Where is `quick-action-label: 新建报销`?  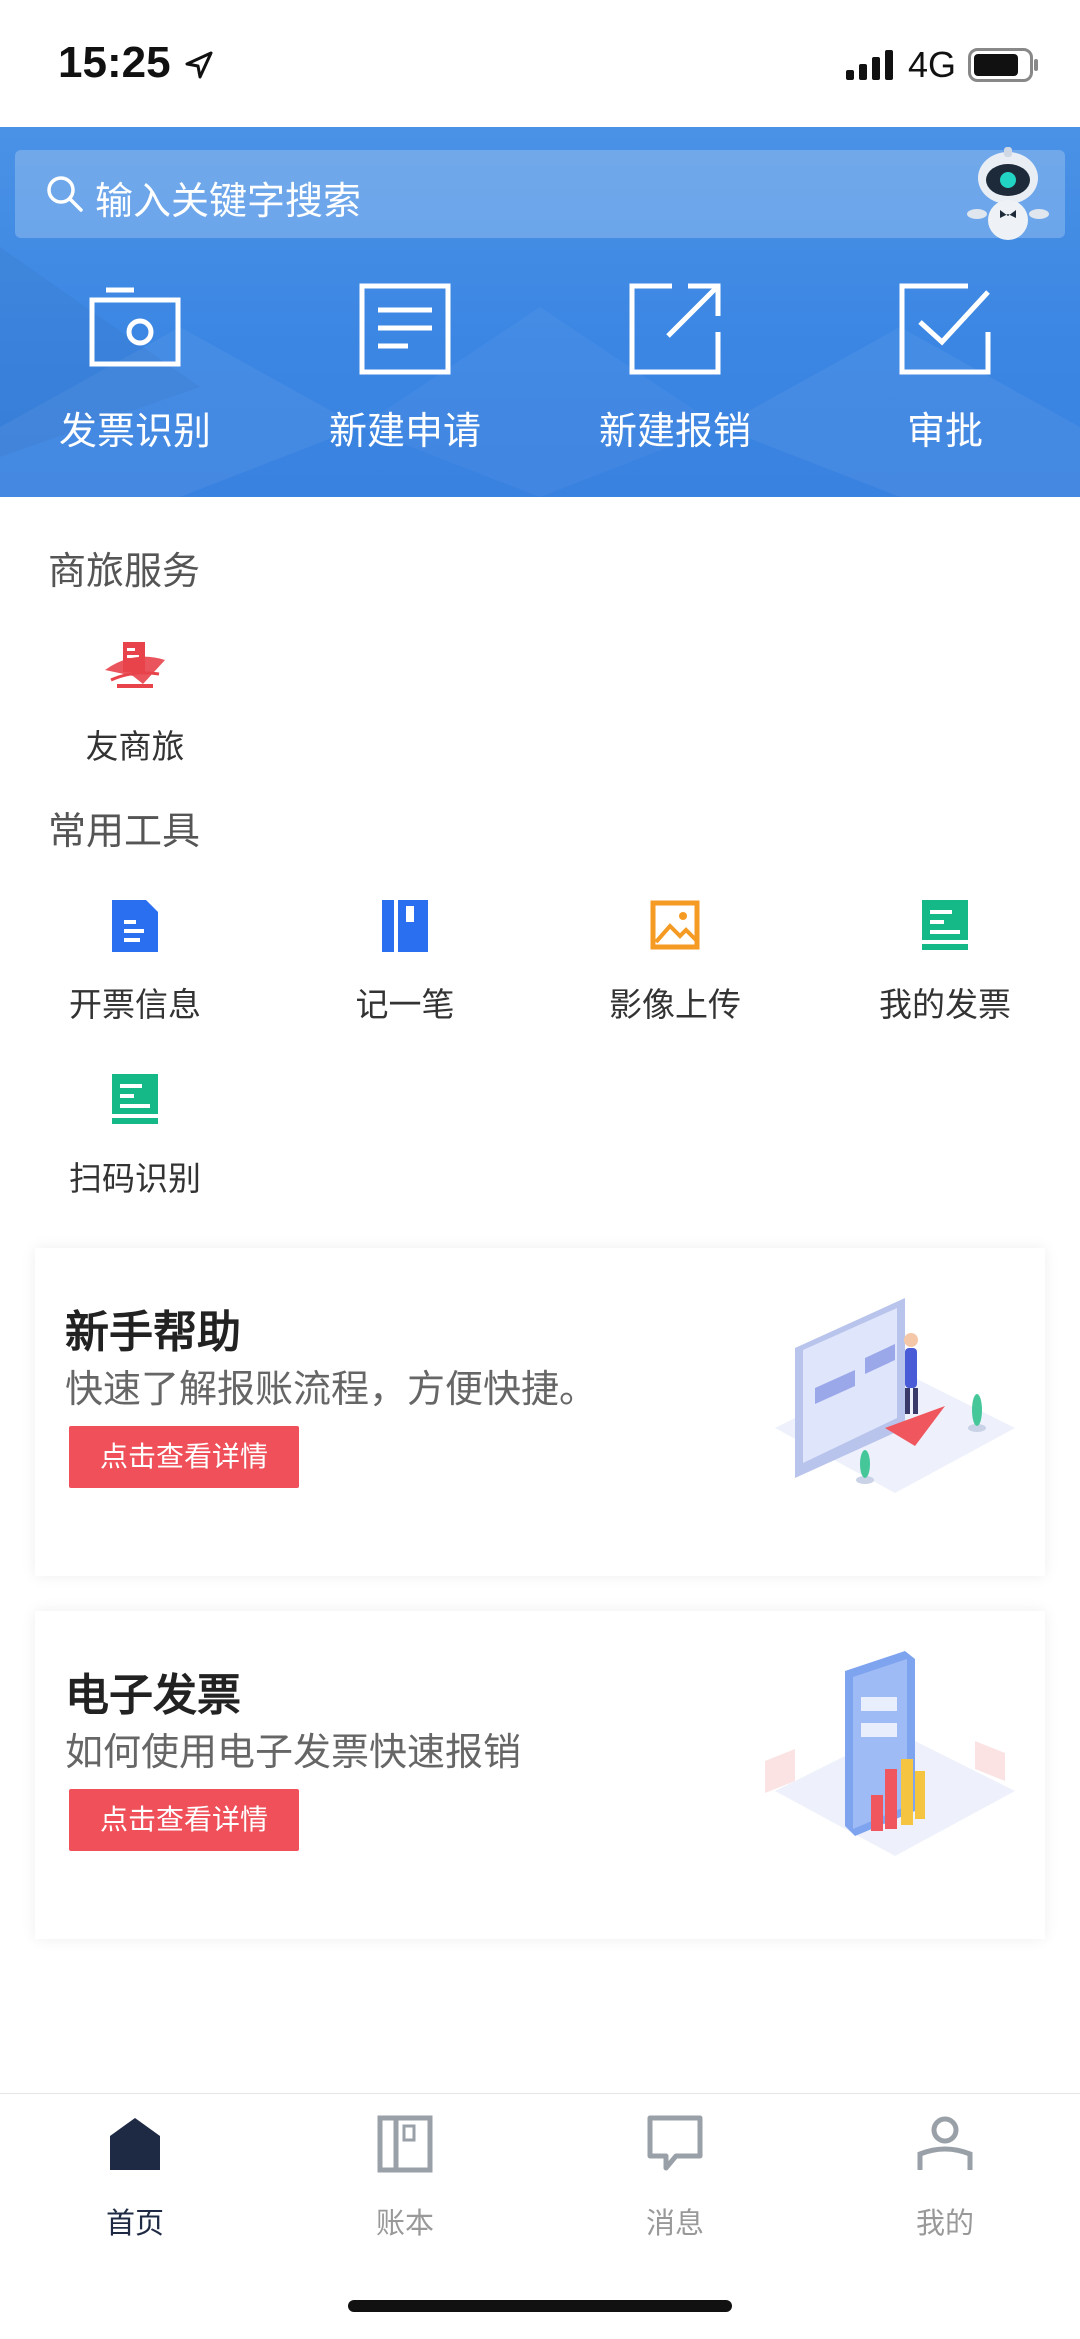
quick-action-label: 新建报销 is located at coordinates (674, 431).